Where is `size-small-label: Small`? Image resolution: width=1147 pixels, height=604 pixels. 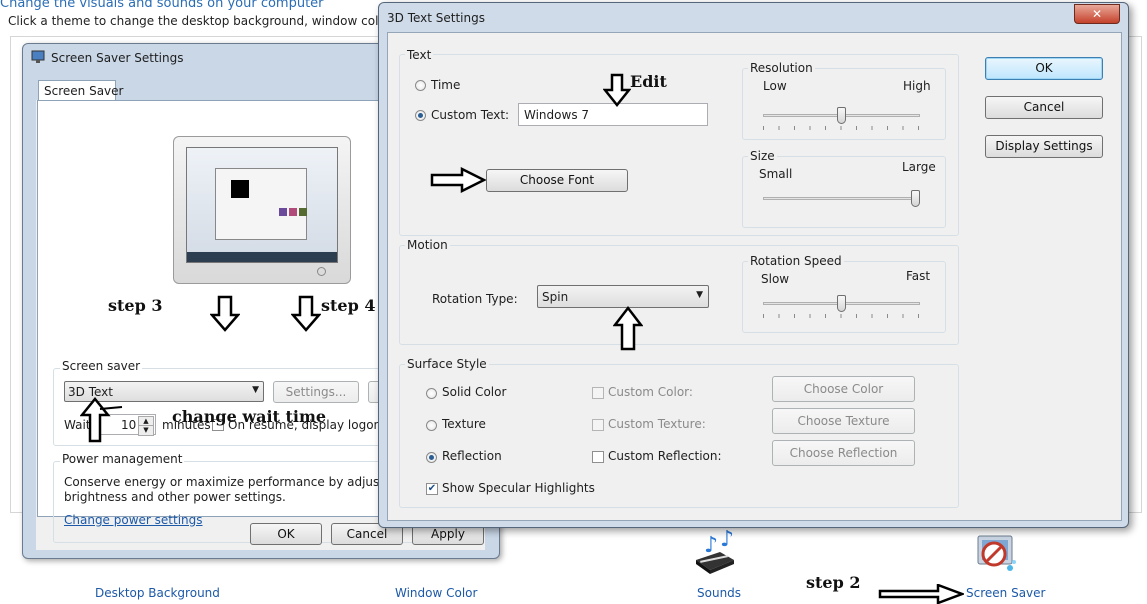 size-small-label: Small is located at coordinates (776, 174).